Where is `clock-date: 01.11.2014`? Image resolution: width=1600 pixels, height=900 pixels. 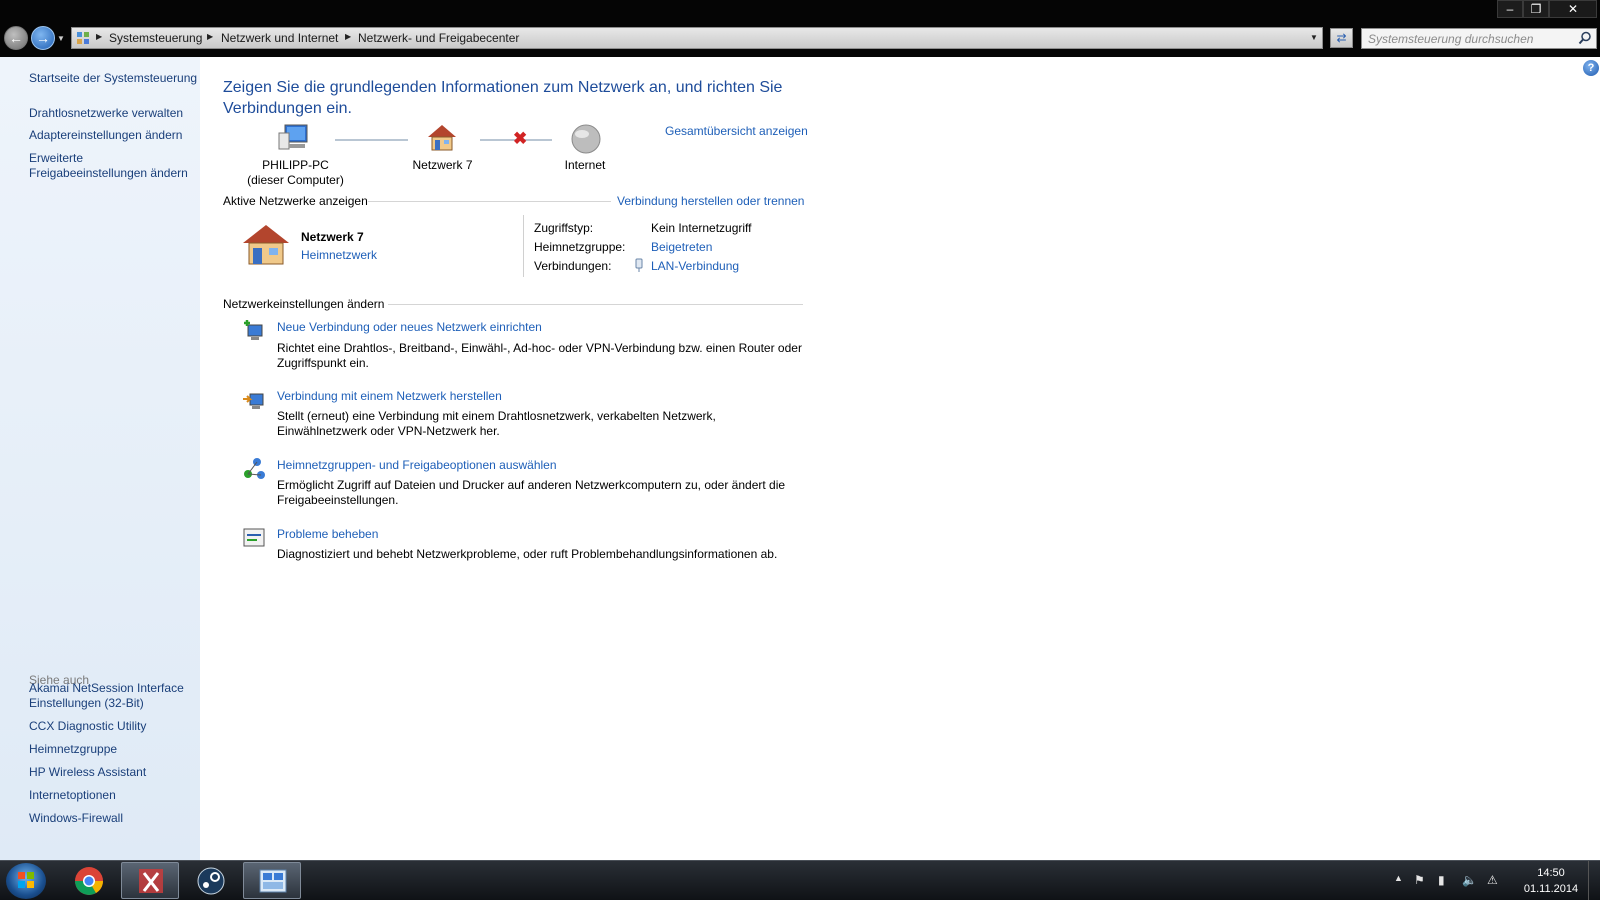
clock-date: 01.11.2014 is located at coordinates (1551, 889).